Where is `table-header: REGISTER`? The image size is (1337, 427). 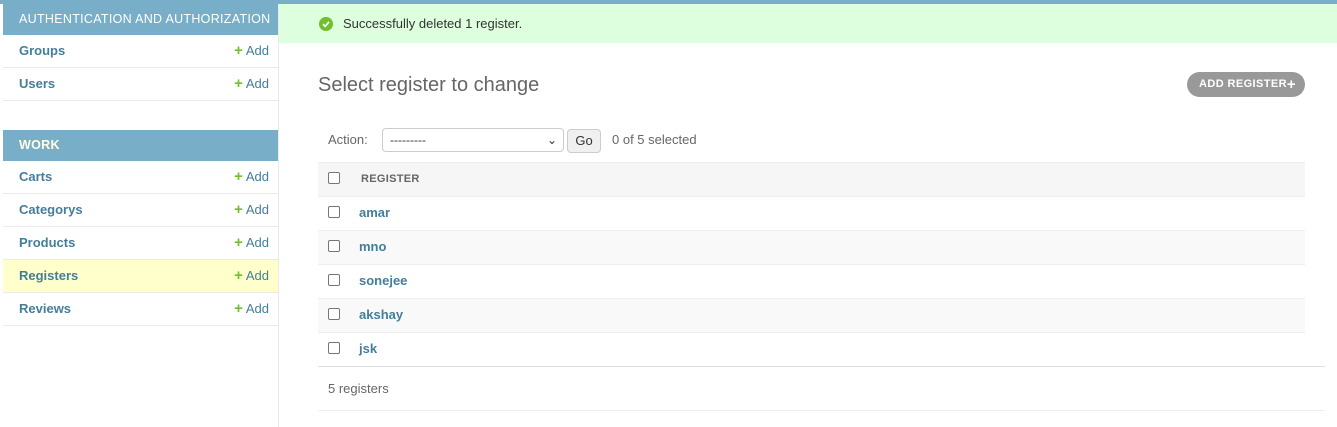
table-header: REGISTER is located at coordinates (811, 179).